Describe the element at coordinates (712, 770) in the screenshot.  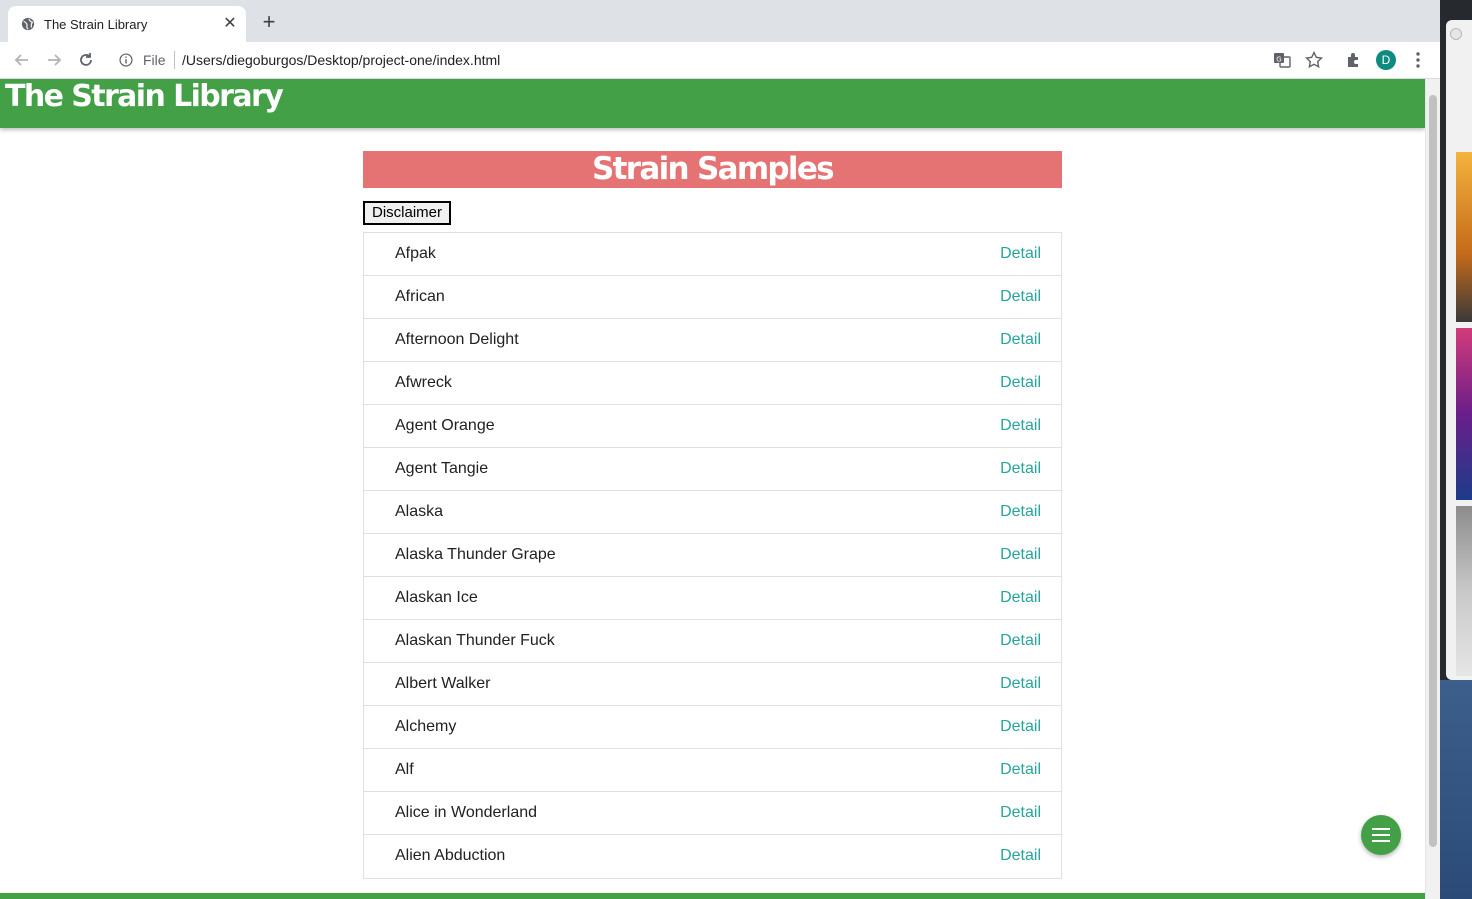
I see `list-item: Alf Detail` at that location.